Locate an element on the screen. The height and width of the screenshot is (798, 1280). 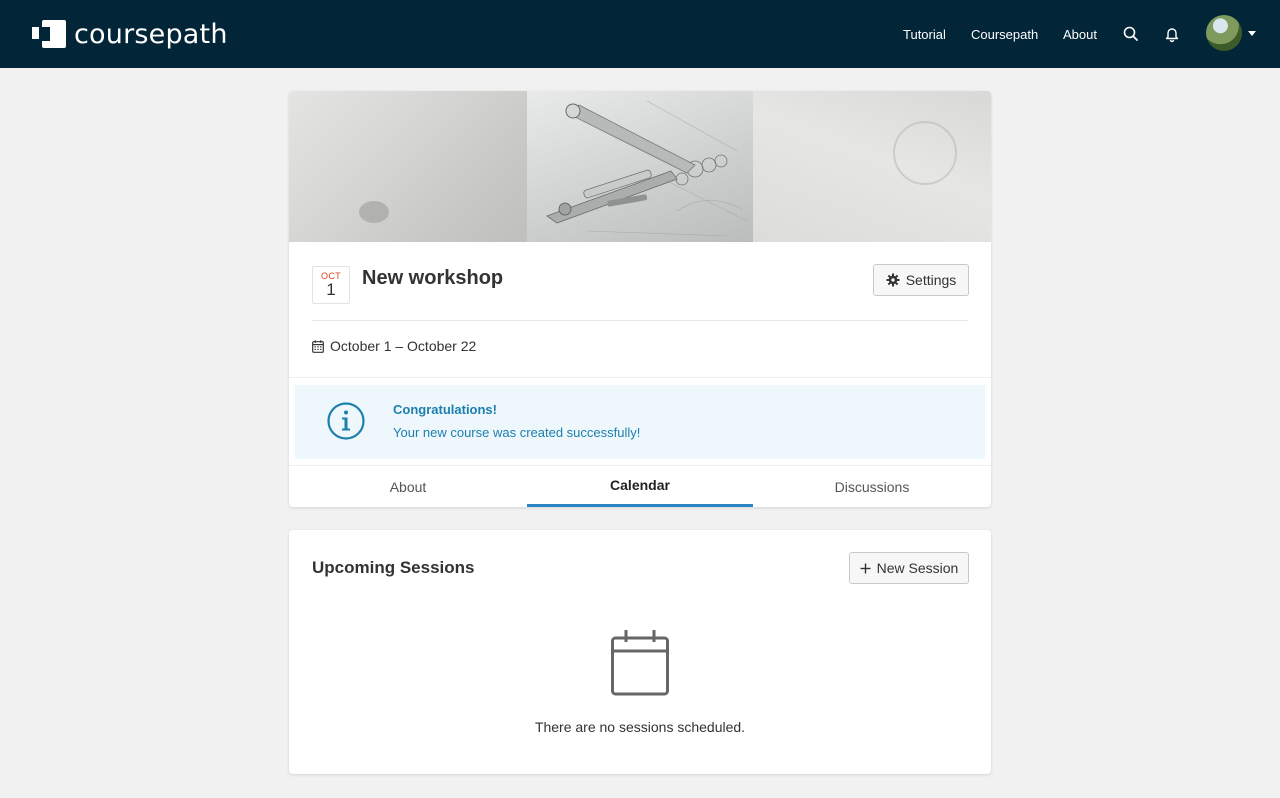
date-day: 1 is located at coordinates (331, 289).